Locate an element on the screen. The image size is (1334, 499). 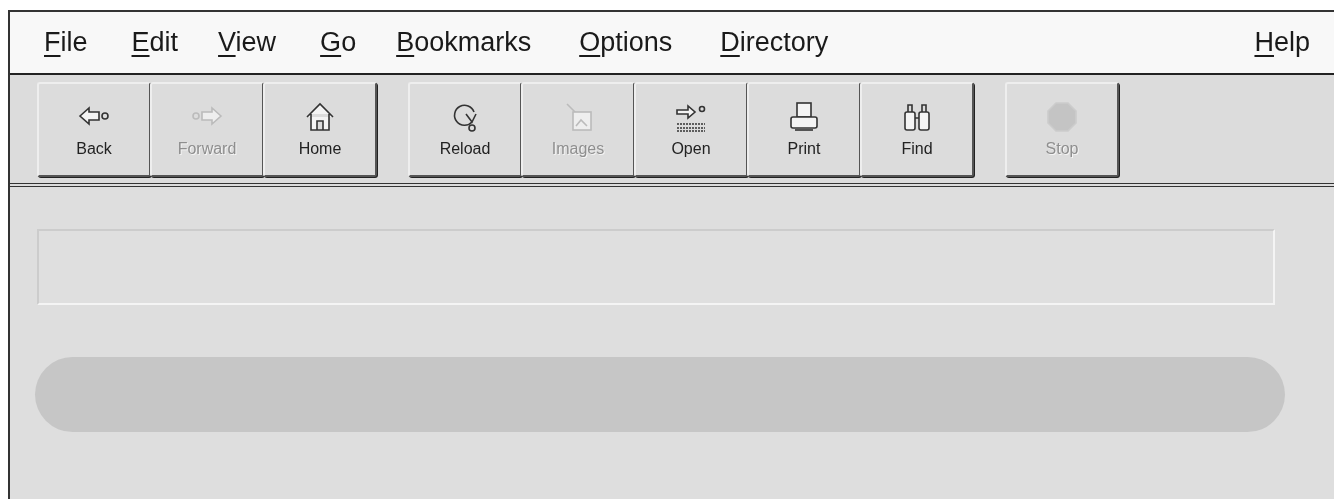
printer-icon is located at coordinates (804, 117).